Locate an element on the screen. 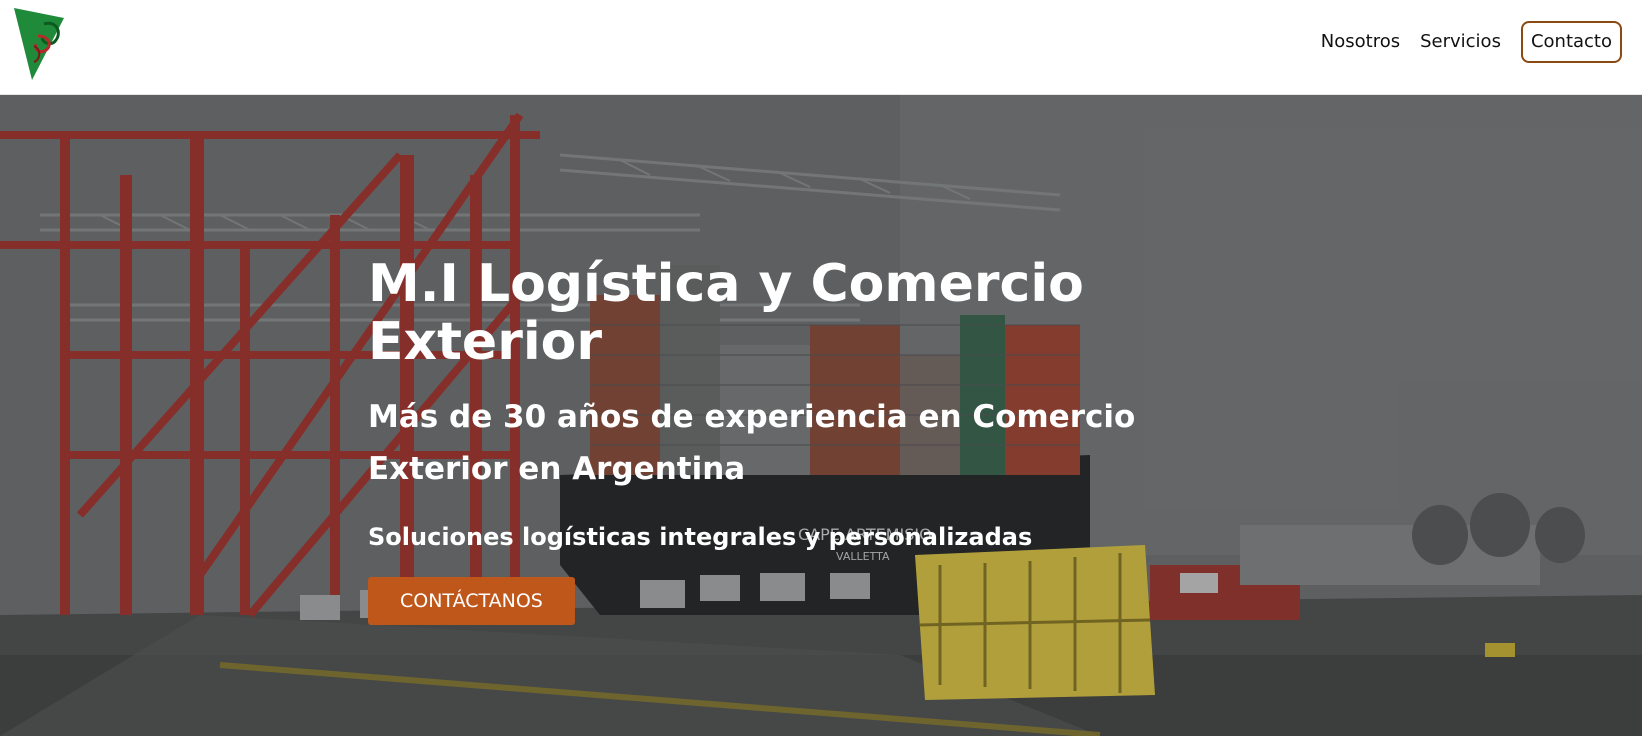 The image size is (1642, 736). nav-link-contacto: Contacto is located at coordinates (1571, 42).